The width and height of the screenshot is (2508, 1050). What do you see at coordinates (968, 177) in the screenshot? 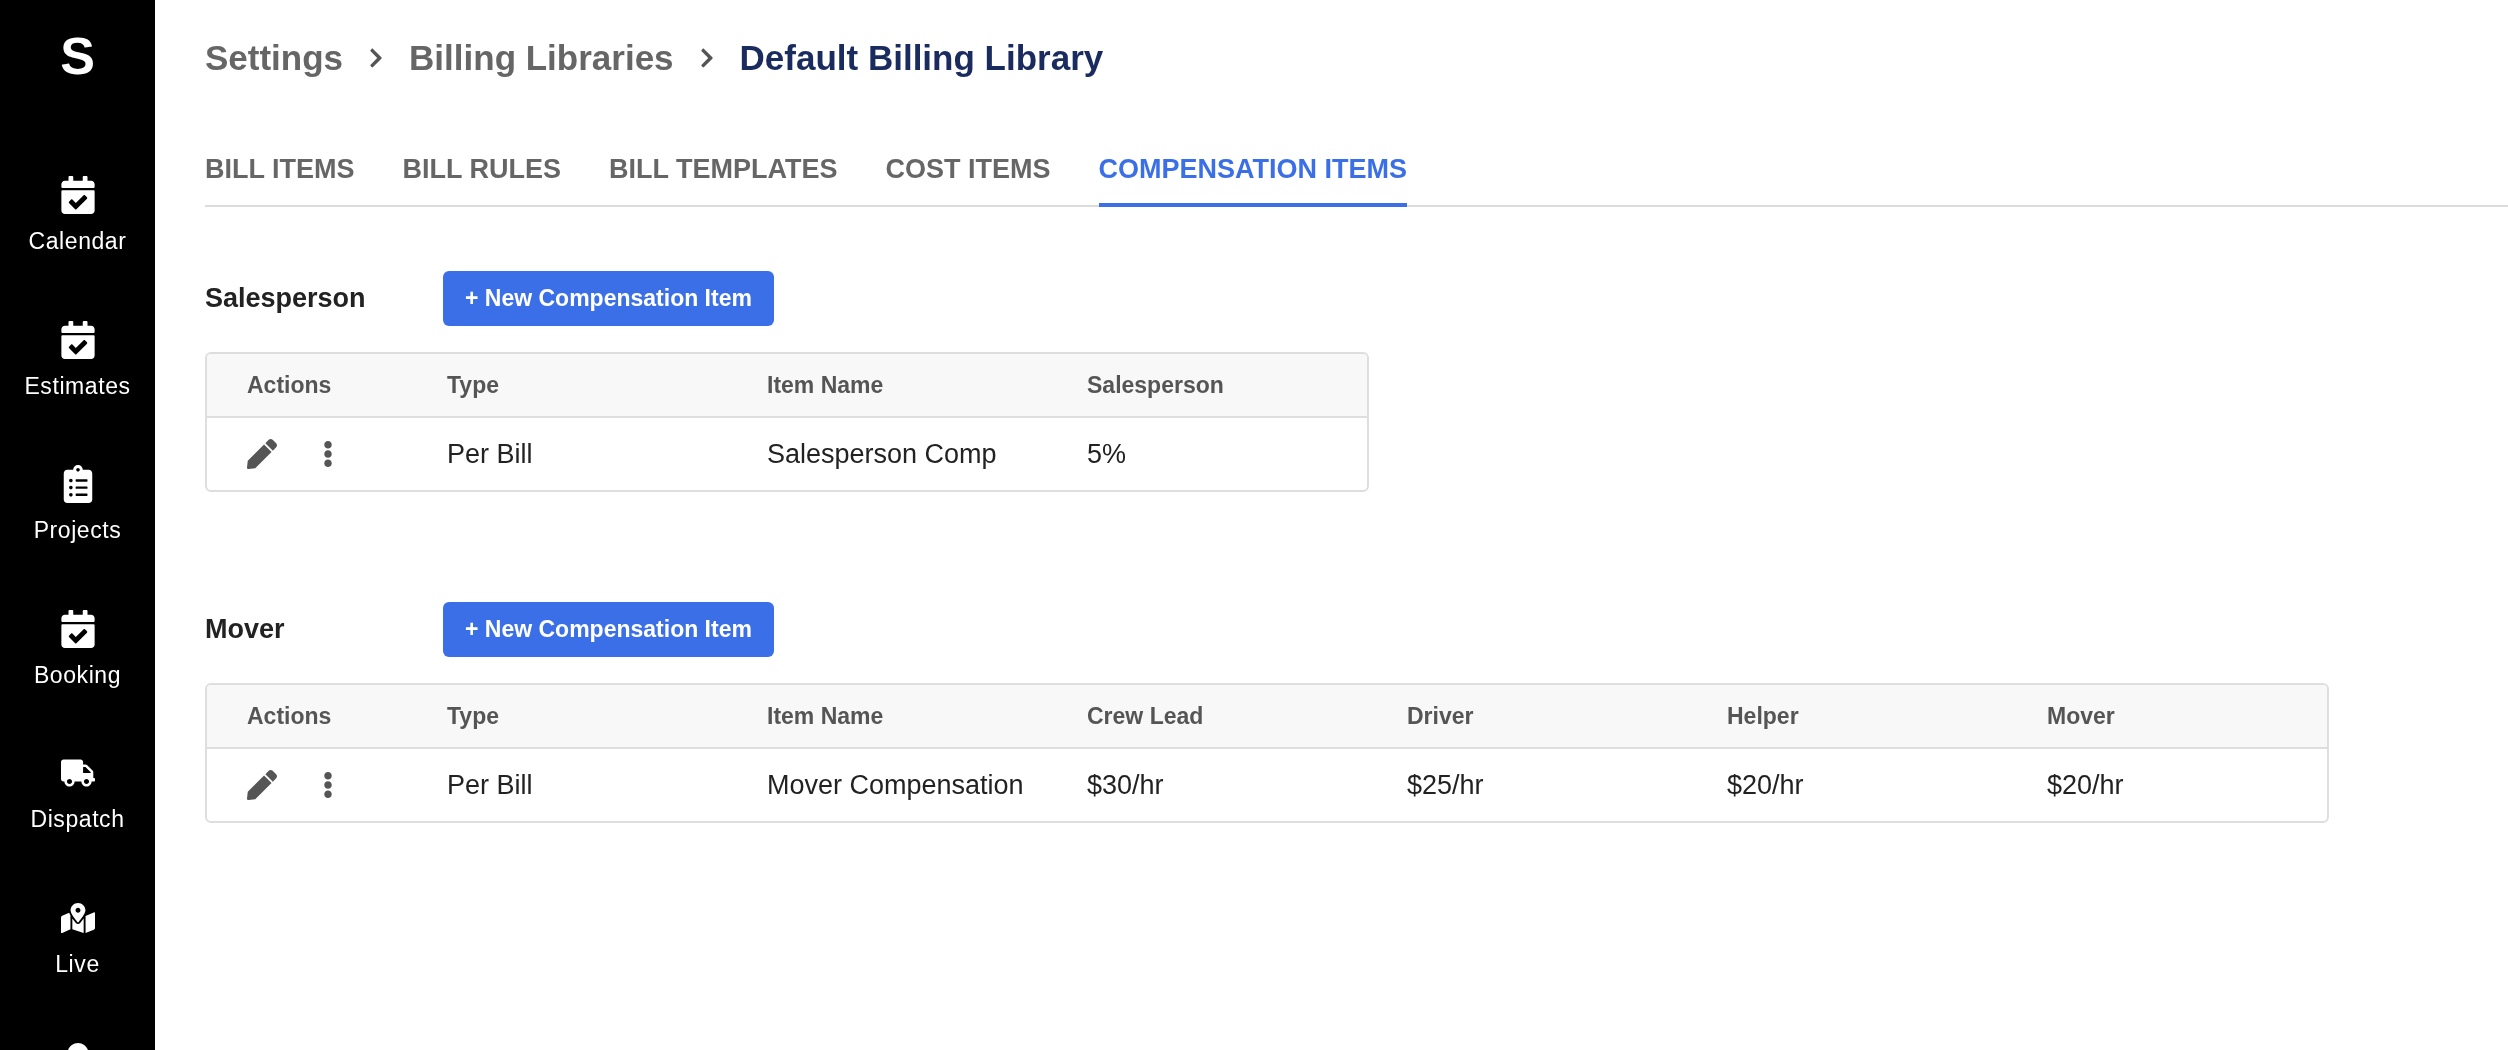
I see `tab: COST ITEMS` at bounding box center [968, 177].